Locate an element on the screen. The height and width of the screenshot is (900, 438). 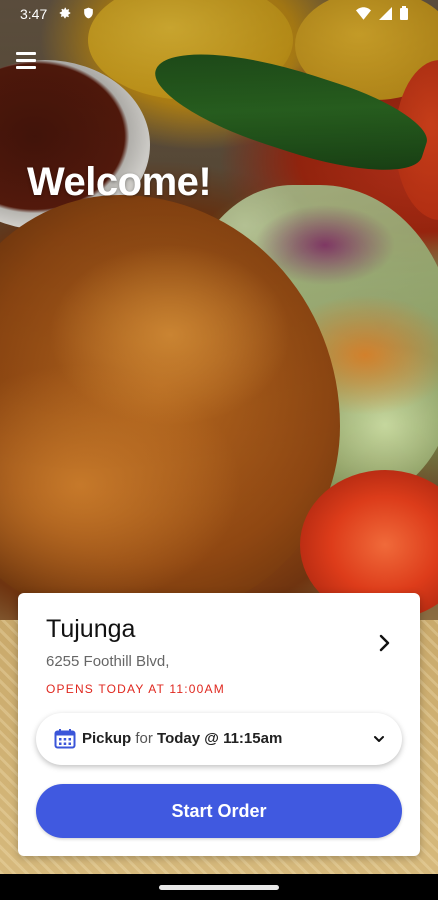
shield-icon is located at coordinates (88, 14).